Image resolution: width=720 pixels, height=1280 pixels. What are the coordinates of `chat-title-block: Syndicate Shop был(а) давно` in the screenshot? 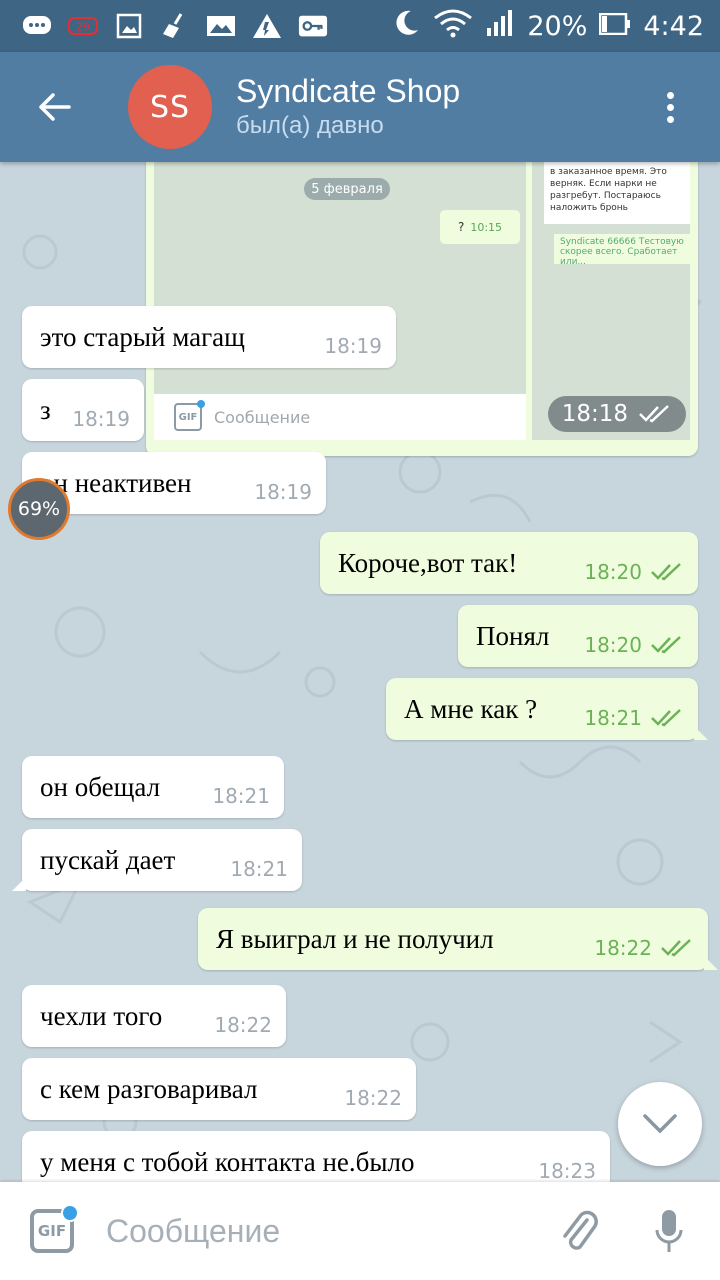 It's located at (348, 107).